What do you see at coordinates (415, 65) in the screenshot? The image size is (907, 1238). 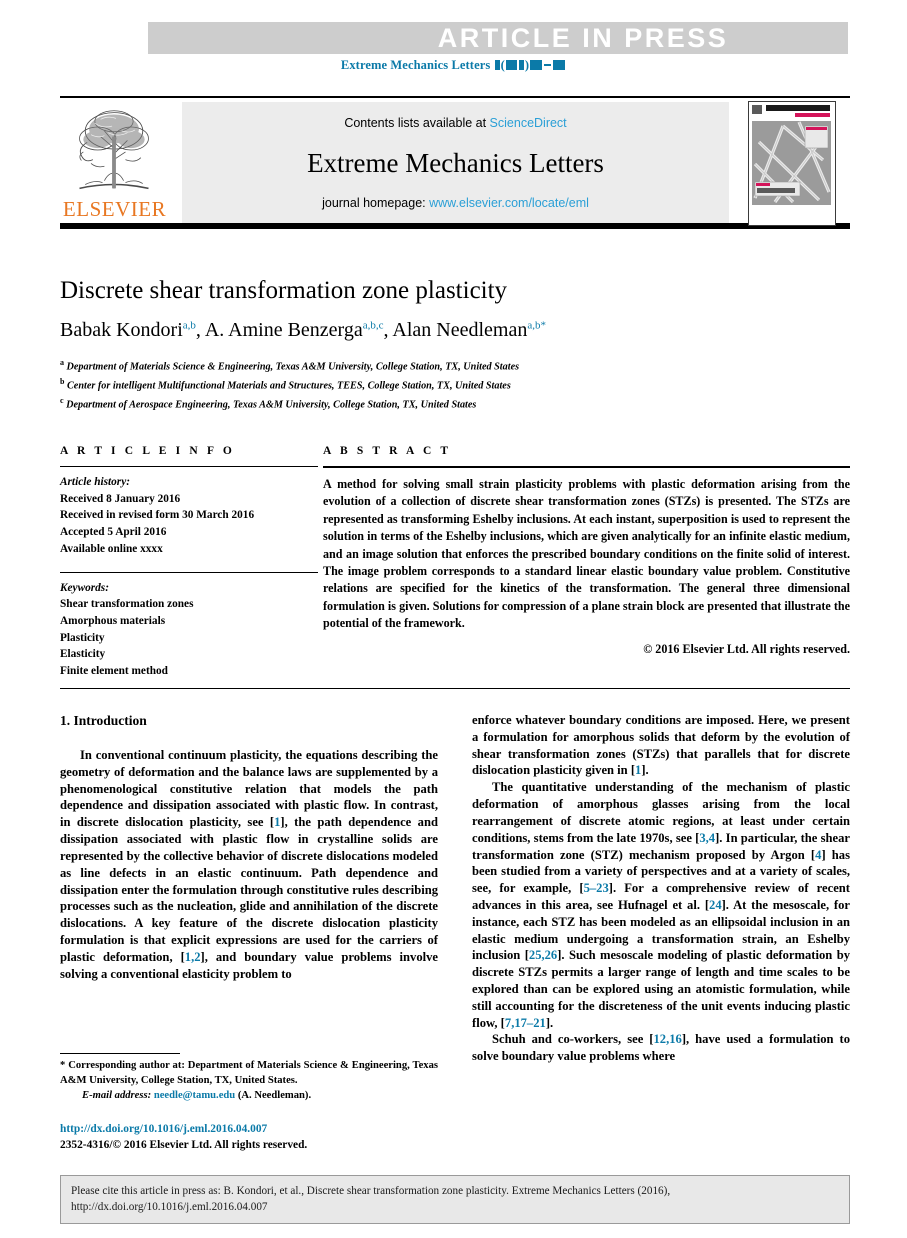 I see `running-head-journal-name: Extreme Mechanics Letters` at bounding box center [415, 65].